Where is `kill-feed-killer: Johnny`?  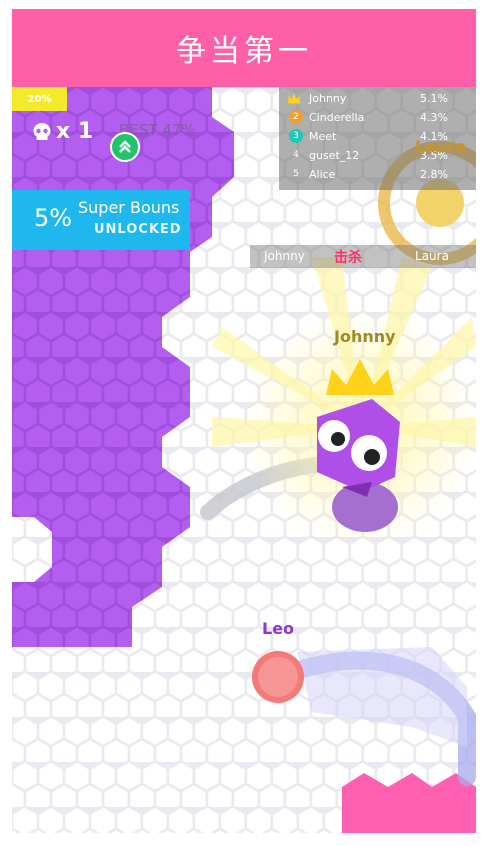 kill-feed-killer: Johnny is located at coordinates (284, 256).